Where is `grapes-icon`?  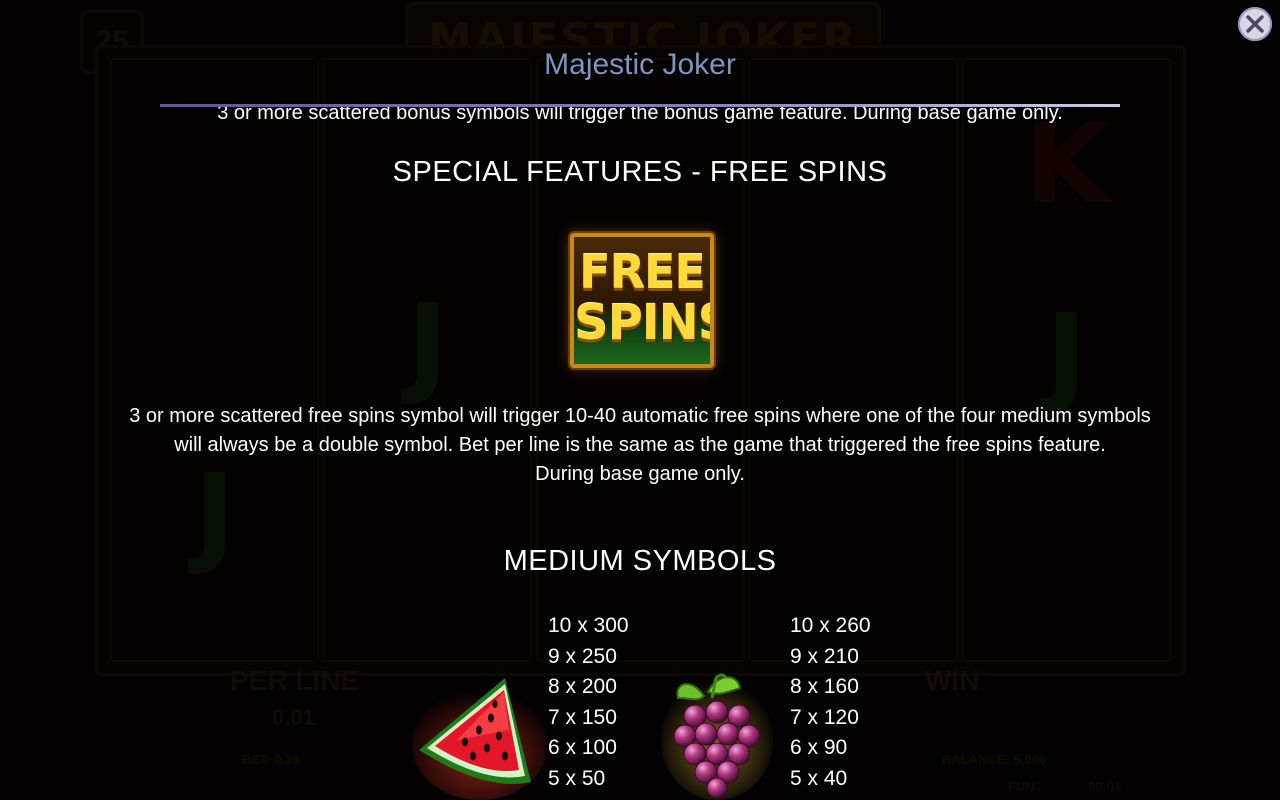 grapes-icon is located at coordinates (717, 736).